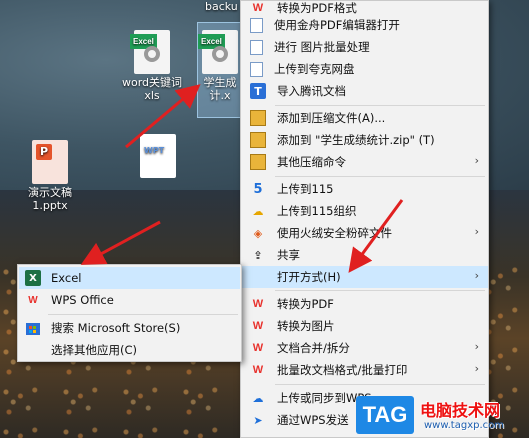  I want to click on menu-item-upload-115: 5 上传到115, so click(365, 189).